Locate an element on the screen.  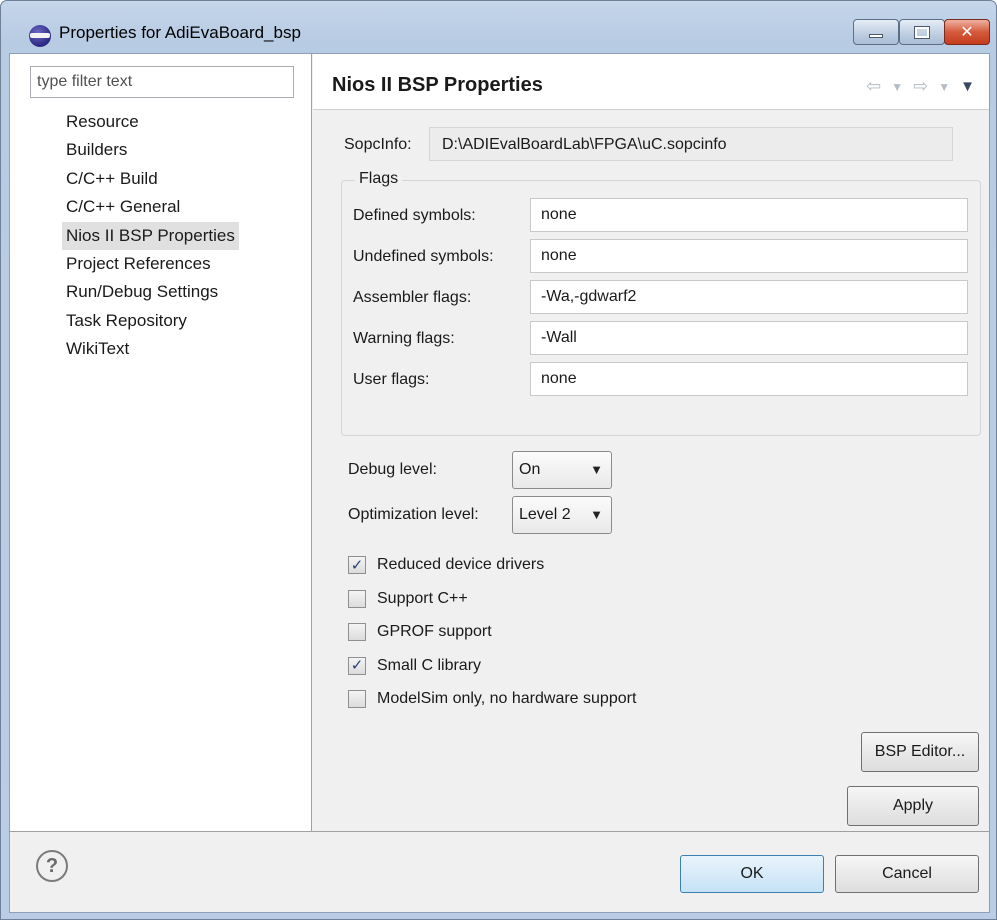
sidebar-item-run-debug-settings: Run/Debug Settings is located at coordinates (150, 292).